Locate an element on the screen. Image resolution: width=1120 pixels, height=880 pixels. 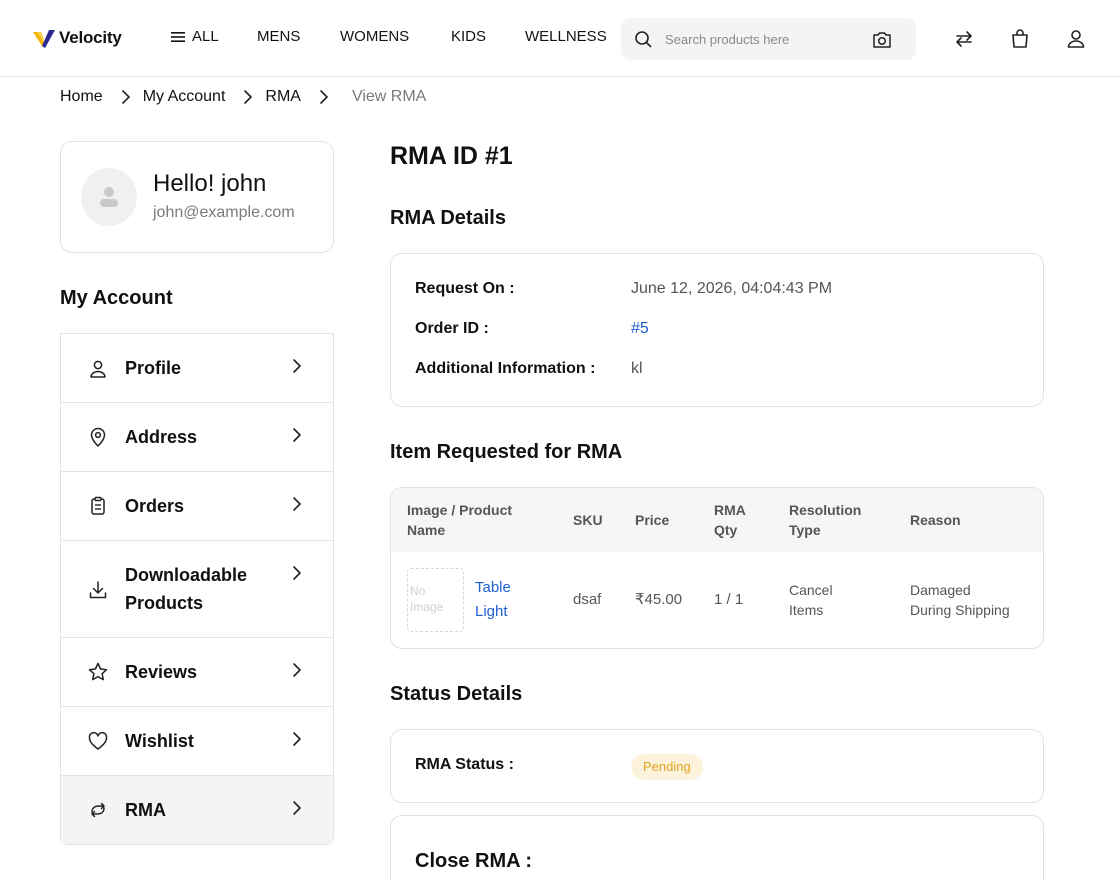
sidebar-item-address: Address is located at coordinates (197, 437).